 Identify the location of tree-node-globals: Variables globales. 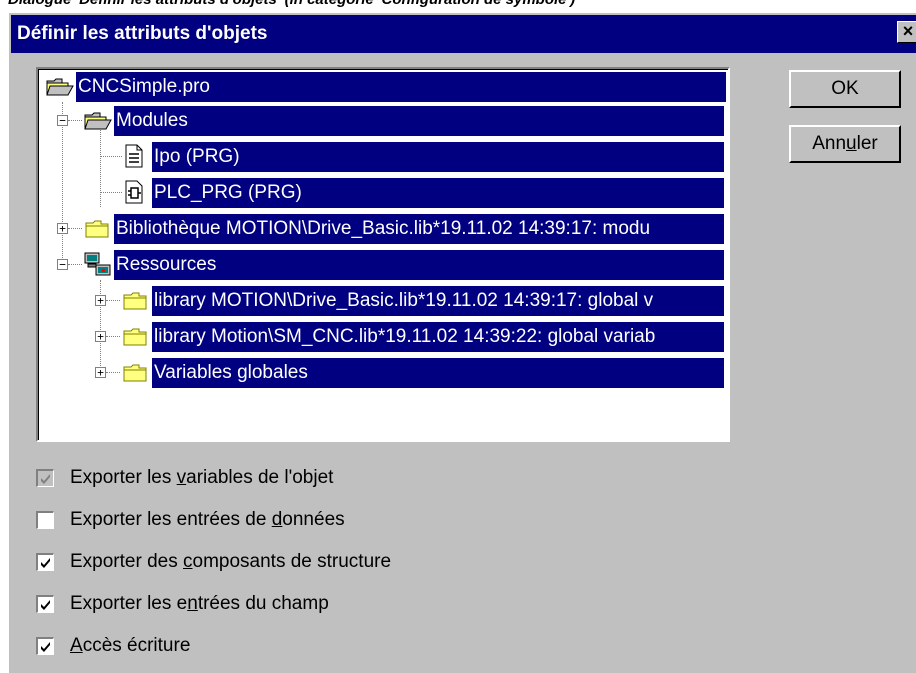
(423, 373).